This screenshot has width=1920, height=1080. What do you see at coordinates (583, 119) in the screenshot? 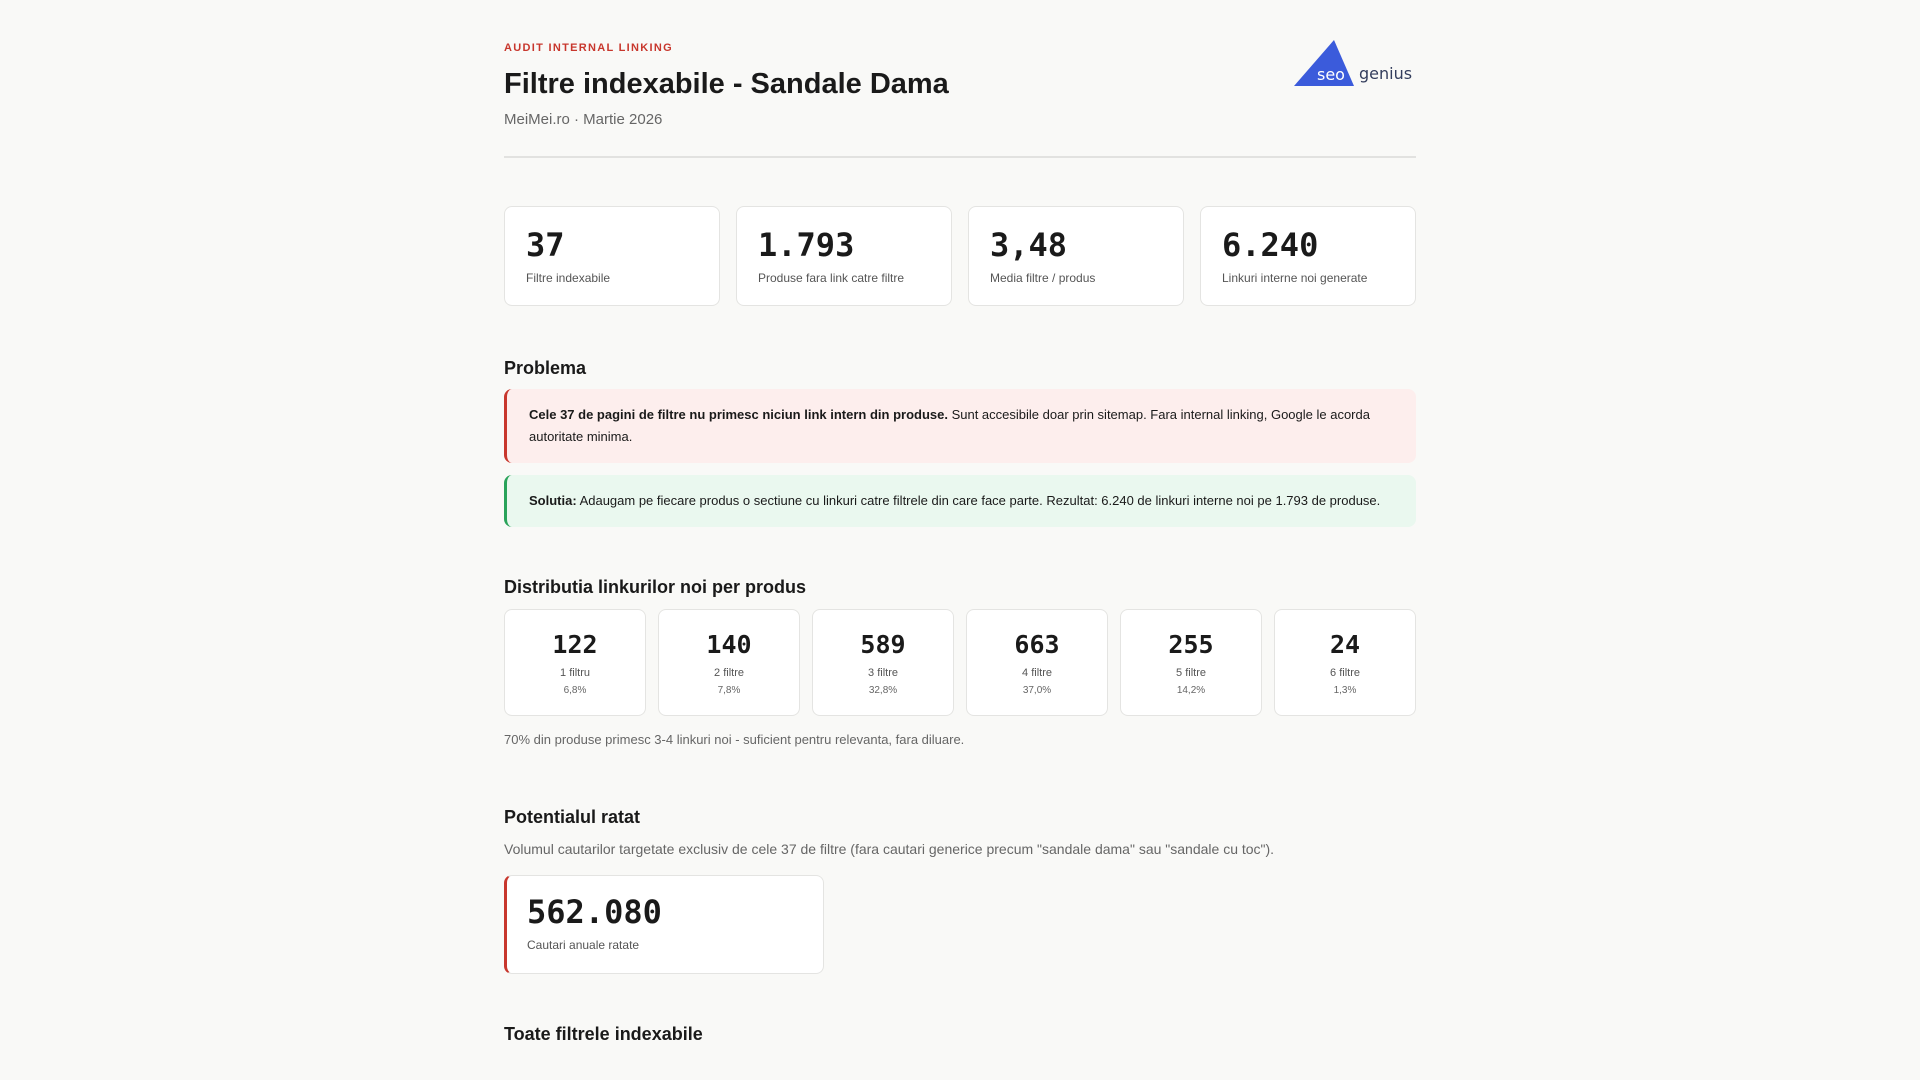
I see `subtitle: MeiMei.ro · Martie 2026` at bounding box center [583, 119].